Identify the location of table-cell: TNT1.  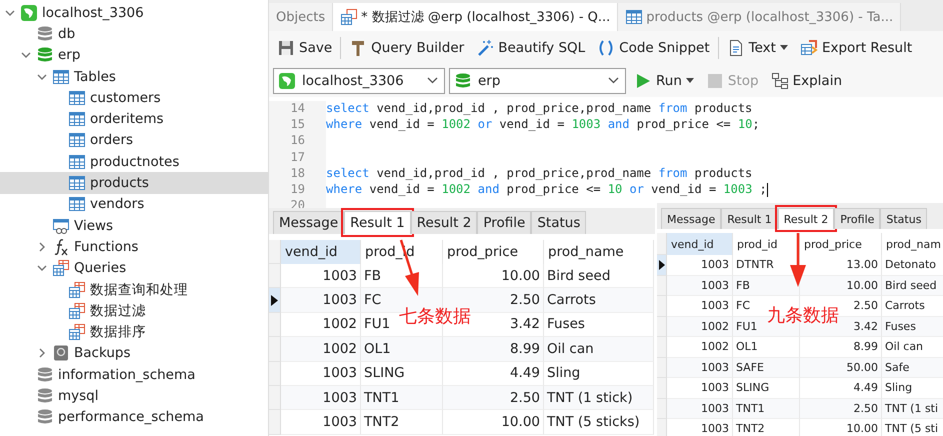
(402, 398).